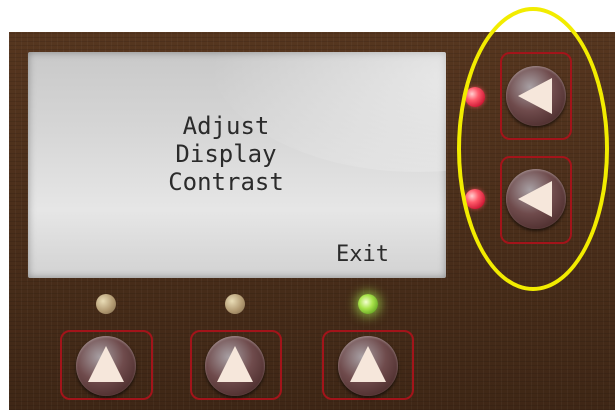 This screenshot has width=615, height=410. What do you see at coordinates (226, 182) in the screenshot?
I see `message-line-3: Contrast` at bounding box center [226, 182].